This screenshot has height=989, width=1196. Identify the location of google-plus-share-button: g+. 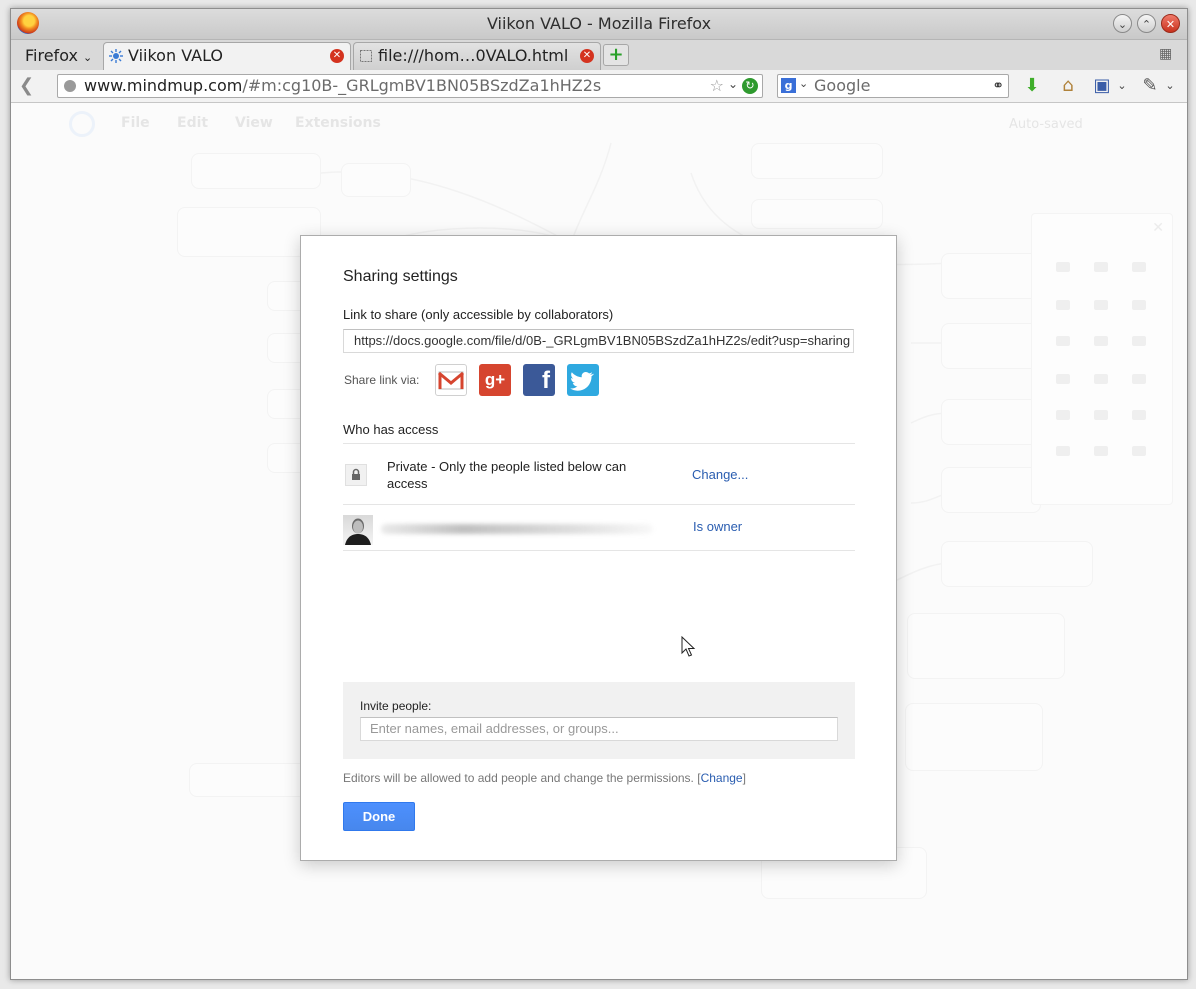
(495, 380).